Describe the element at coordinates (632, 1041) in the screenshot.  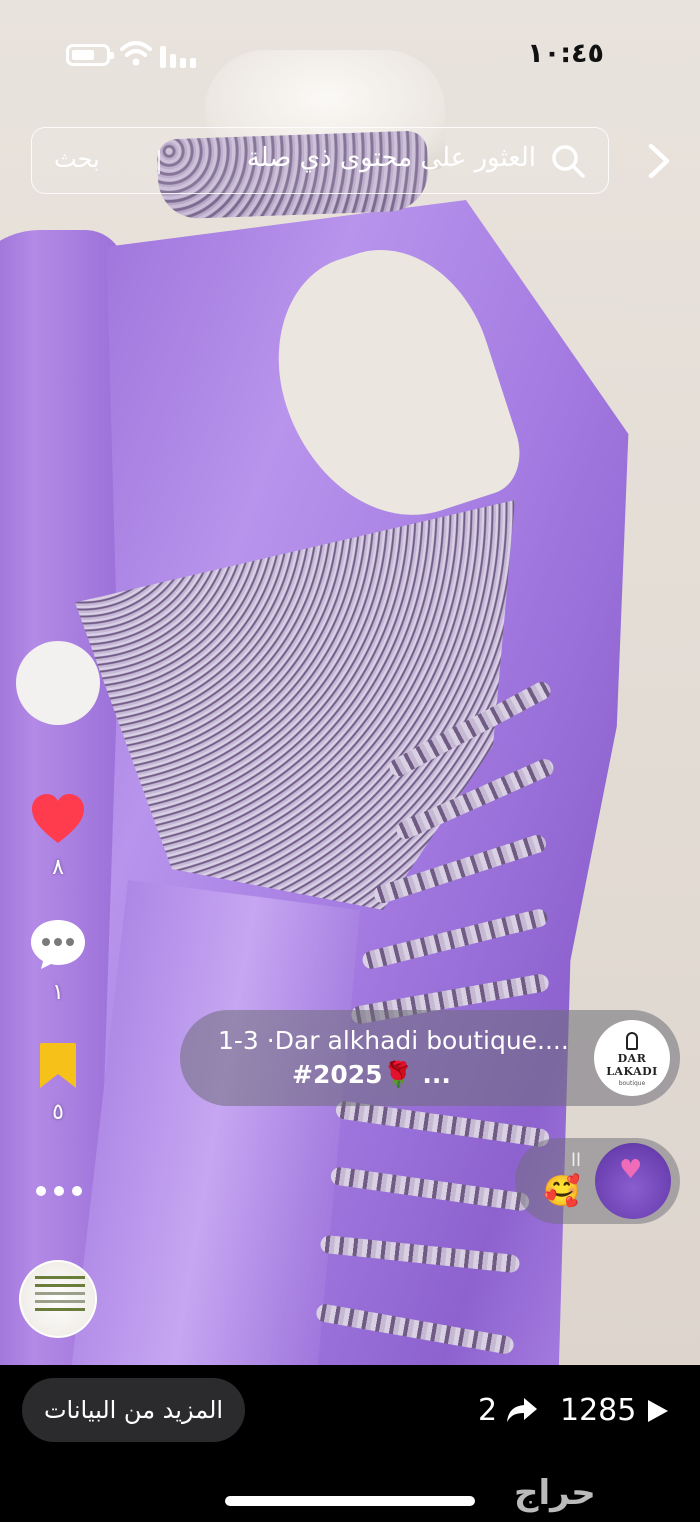
I see `dress-form-icon` at that location.